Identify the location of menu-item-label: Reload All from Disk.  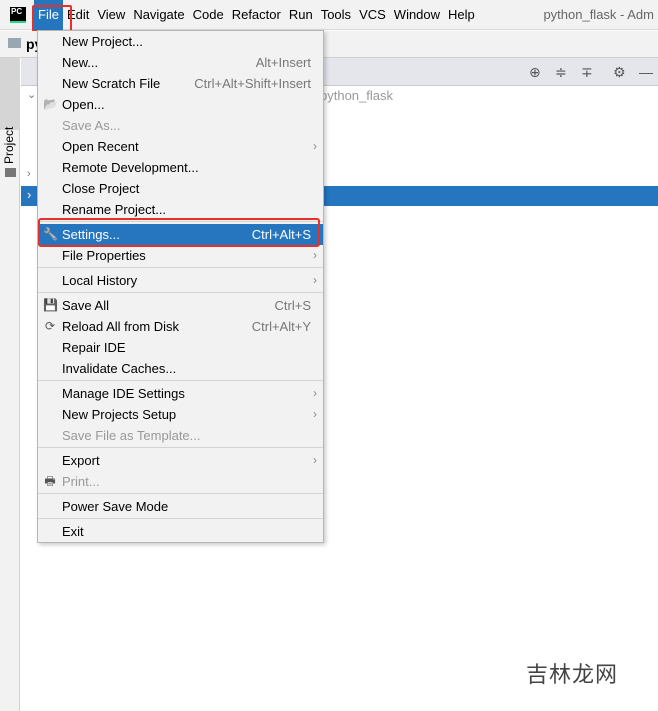
(121, 326).